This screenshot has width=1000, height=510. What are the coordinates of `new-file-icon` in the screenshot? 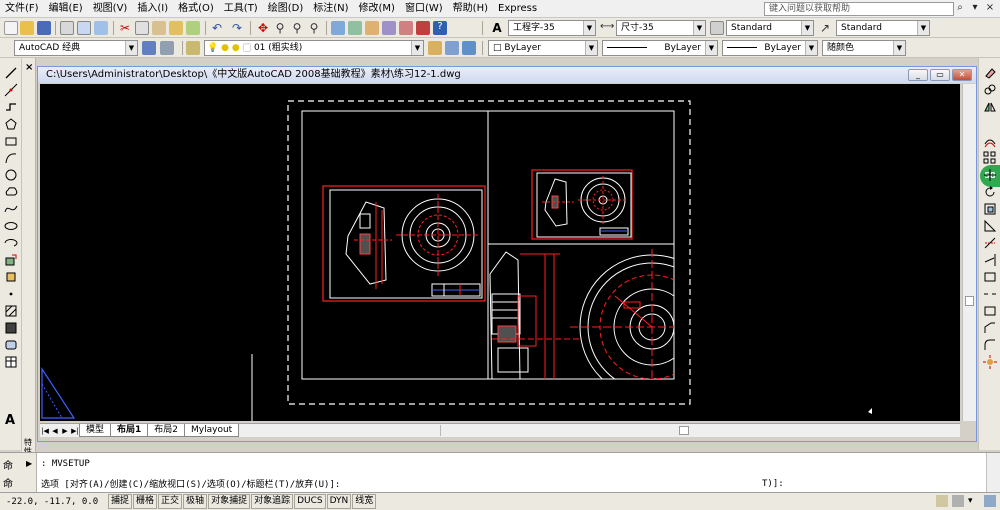 It's located at (11, 28).